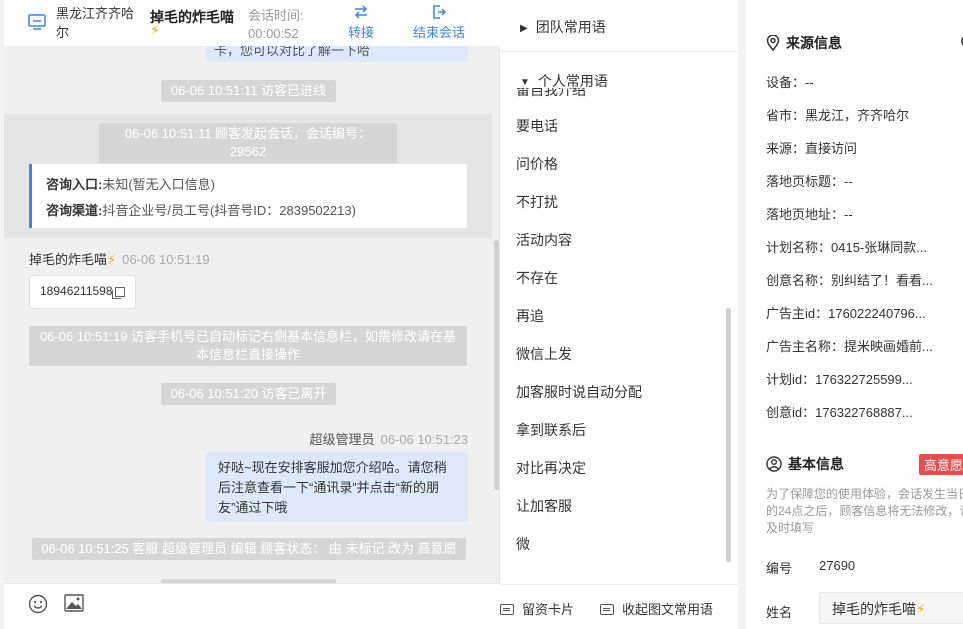 This screenshot has height=629, width=963. What do you see at coordinates (537, 608) in the screenshot?
I see `lead-card-button: 留资卡片` at bounding box center [537, 608].